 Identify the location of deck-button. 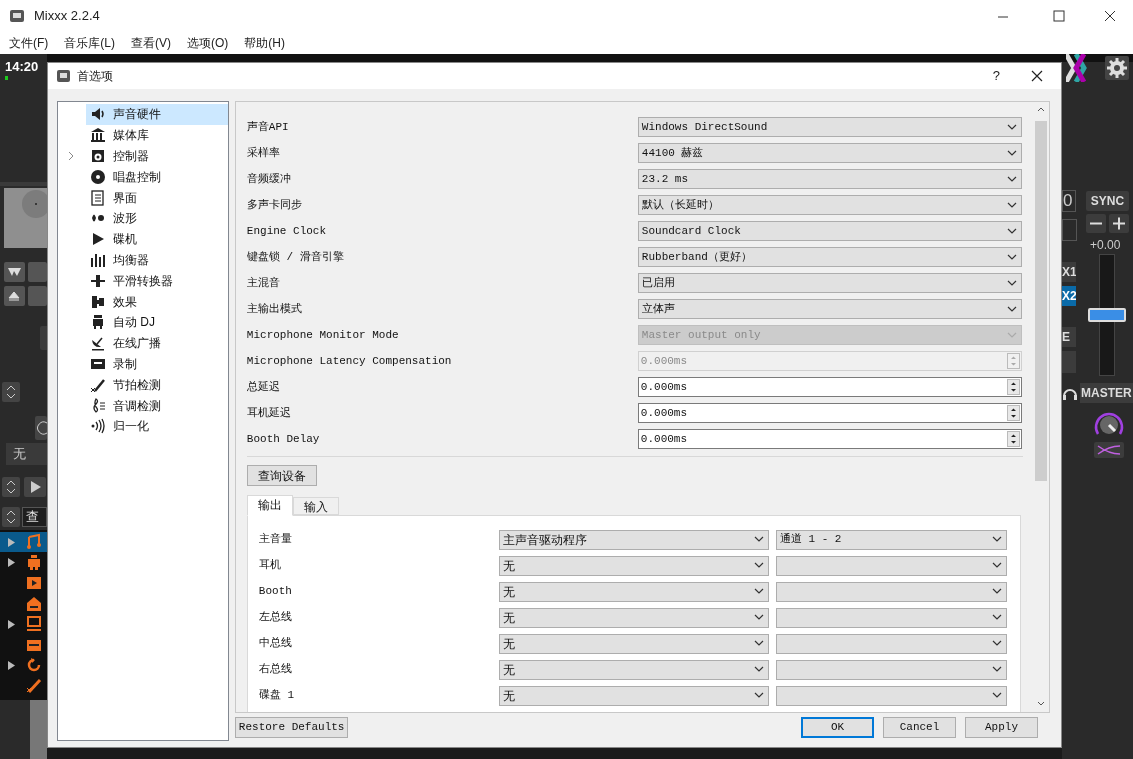
(14, 272).